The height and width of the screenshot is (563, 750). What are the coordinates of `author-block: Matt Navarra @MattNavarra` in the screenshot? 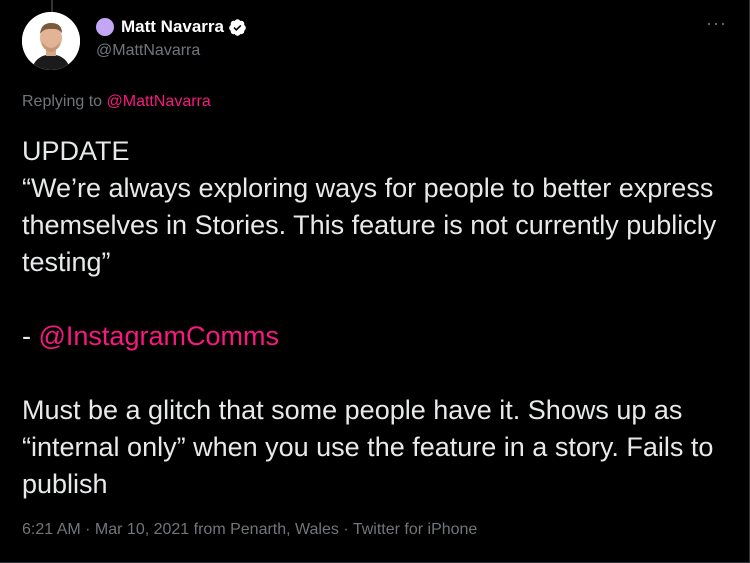 It's located at (171, 38).